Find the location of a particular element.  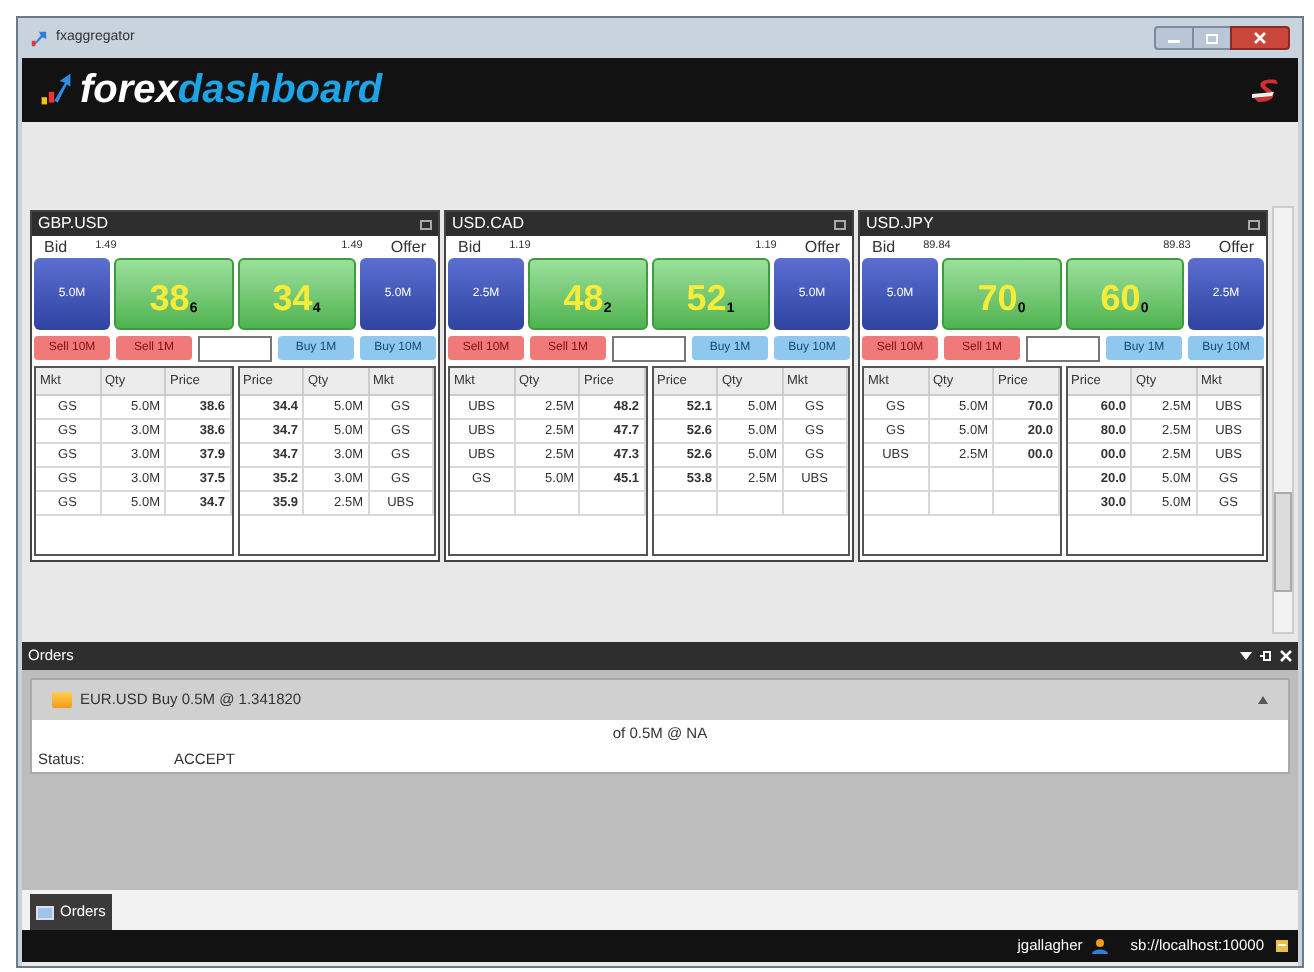

chart-arrow-icon is located at coordinates (39, 38).